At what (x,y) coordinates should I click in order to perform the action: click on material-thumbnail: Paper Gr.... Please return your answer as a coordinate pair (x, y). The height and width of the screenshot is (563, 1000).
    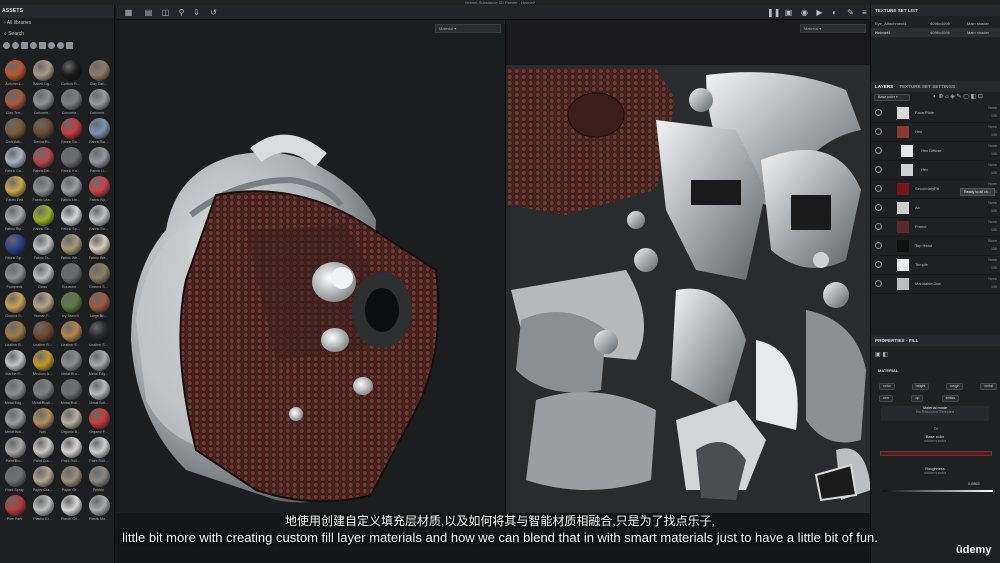
    Looking at the image, I should click on (70, 480).